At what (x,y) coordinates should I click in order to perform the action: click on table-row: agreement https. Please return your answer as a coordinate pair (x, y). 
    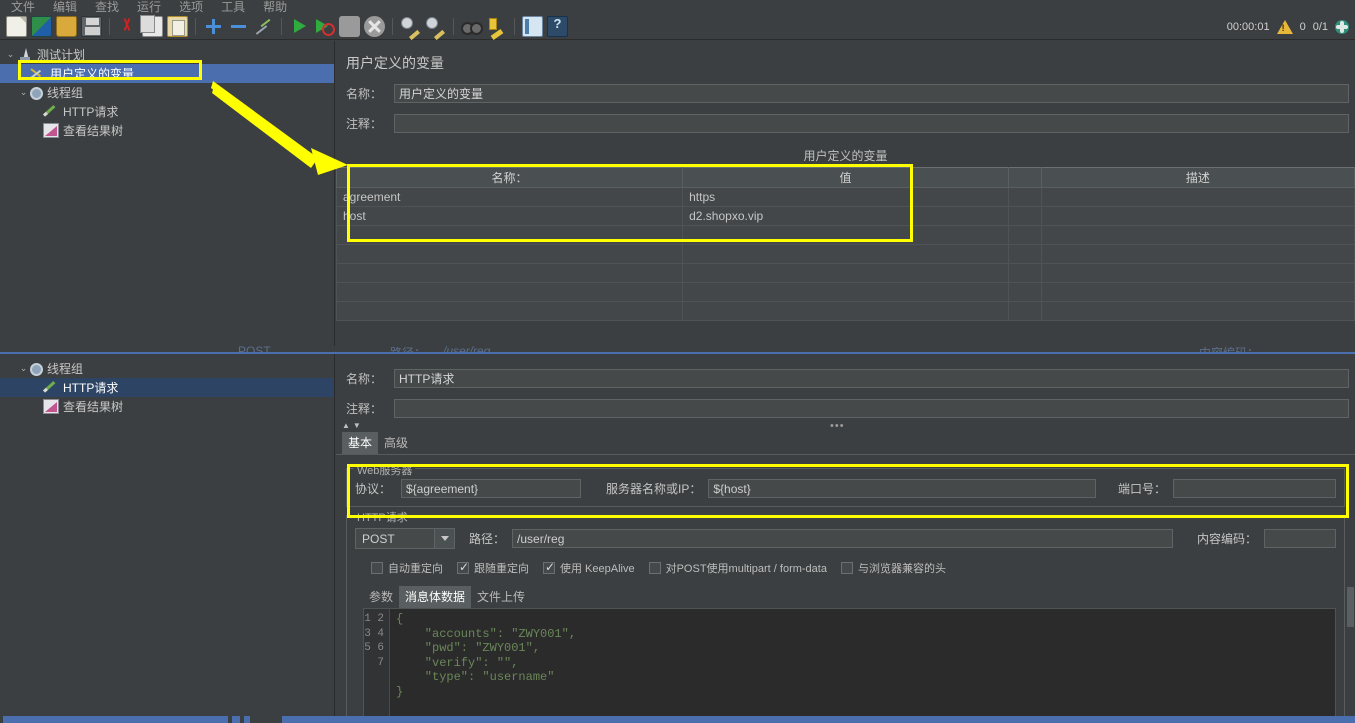
    Looking at the image, I should click on (845, 197).